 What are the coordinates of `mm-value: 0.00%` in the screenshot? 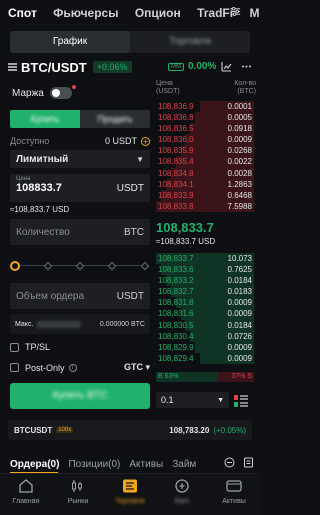 It's located at (202, 66).